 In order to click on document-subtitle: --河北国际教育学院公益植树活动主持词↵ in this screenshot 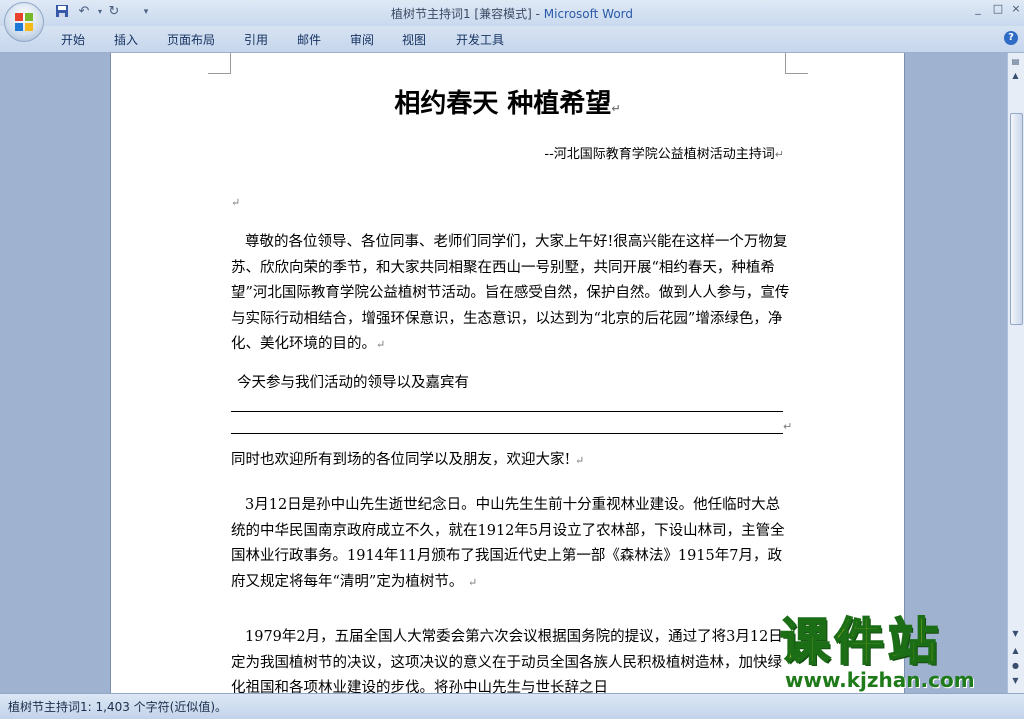, I will do `click(664, 154)`.